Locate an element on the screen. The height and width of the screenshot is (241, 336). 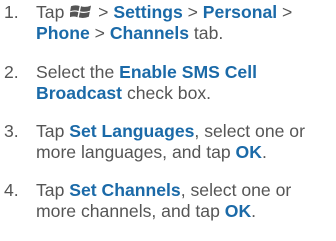
settings-term: Settings is located at coordinates (148, 12).